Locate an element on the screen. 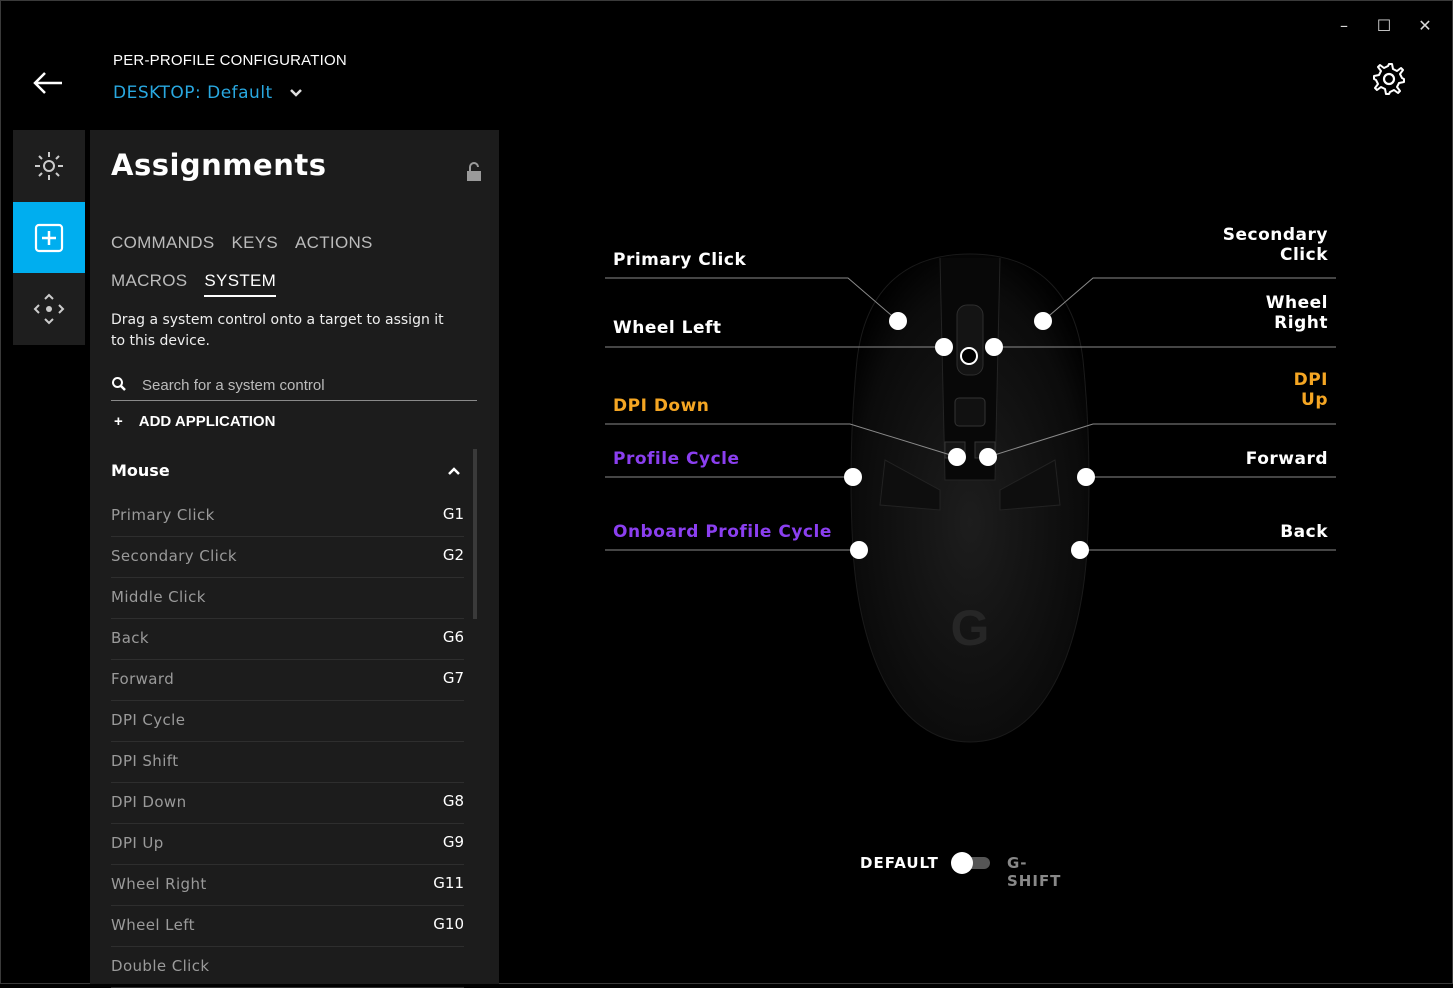 Image resolution: width=1453 pixels, height=988 pixels. forward-dot is located at coordinates (1086, 477).